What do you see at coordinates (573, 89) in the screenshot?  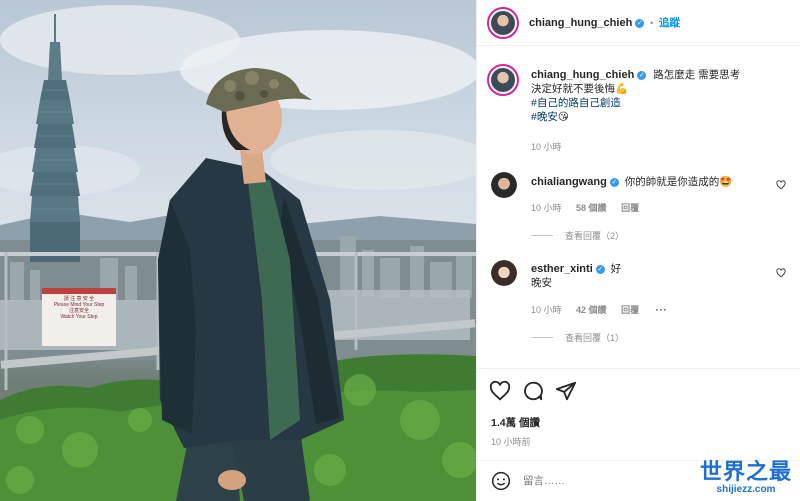 I see `caption-line-2: 決定好就不要後悔` at bounding box center [573, 89].